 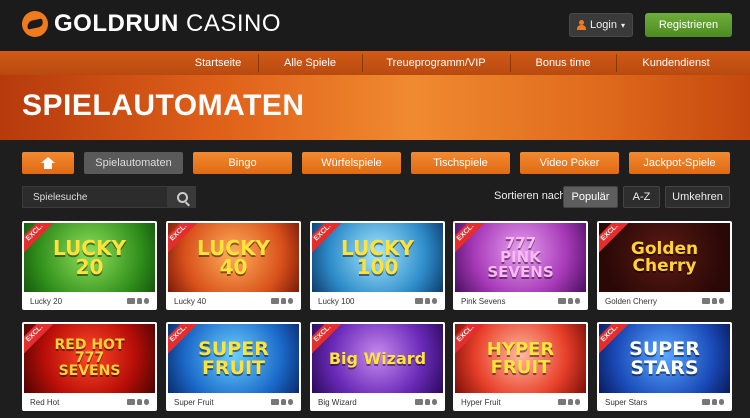 What do you see at coordinates (664, 301) in the screenshot?
I see `game-card-footer: Golden Cherry` at bounding box center [664, 301].